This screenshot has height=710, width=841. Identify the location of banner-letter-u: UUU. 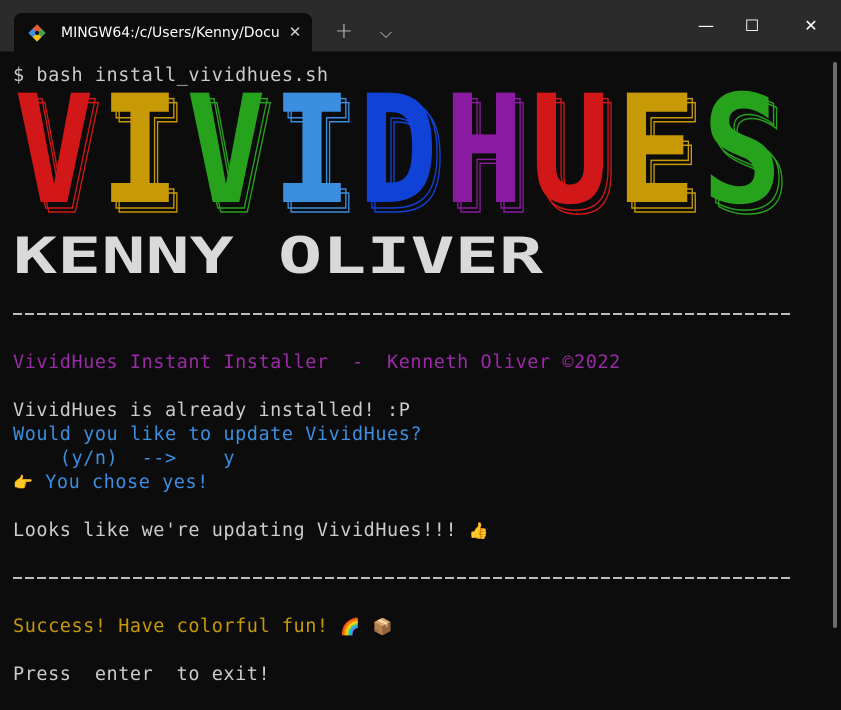
(574, 154).